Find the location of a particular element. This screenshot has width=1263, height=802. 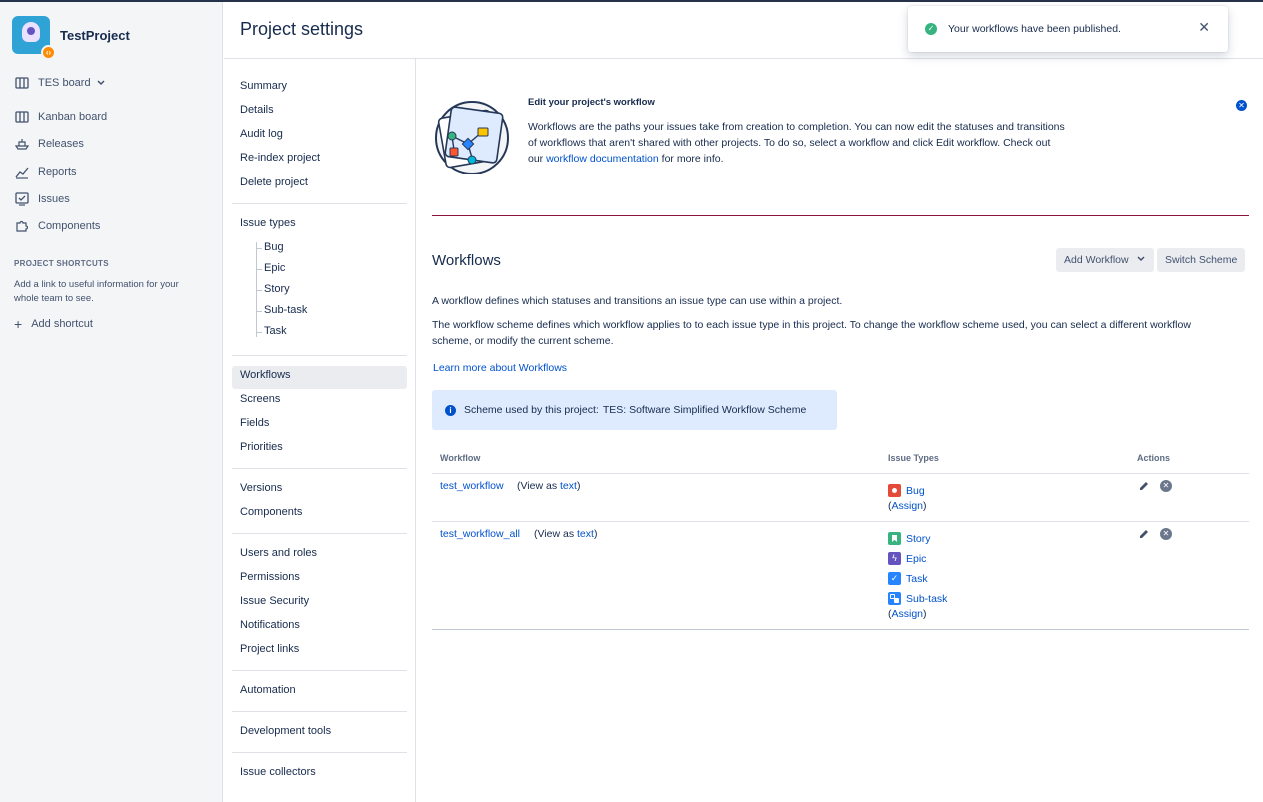

toast-message: Your workflows have been published. is located at coordinates (1034, 29).